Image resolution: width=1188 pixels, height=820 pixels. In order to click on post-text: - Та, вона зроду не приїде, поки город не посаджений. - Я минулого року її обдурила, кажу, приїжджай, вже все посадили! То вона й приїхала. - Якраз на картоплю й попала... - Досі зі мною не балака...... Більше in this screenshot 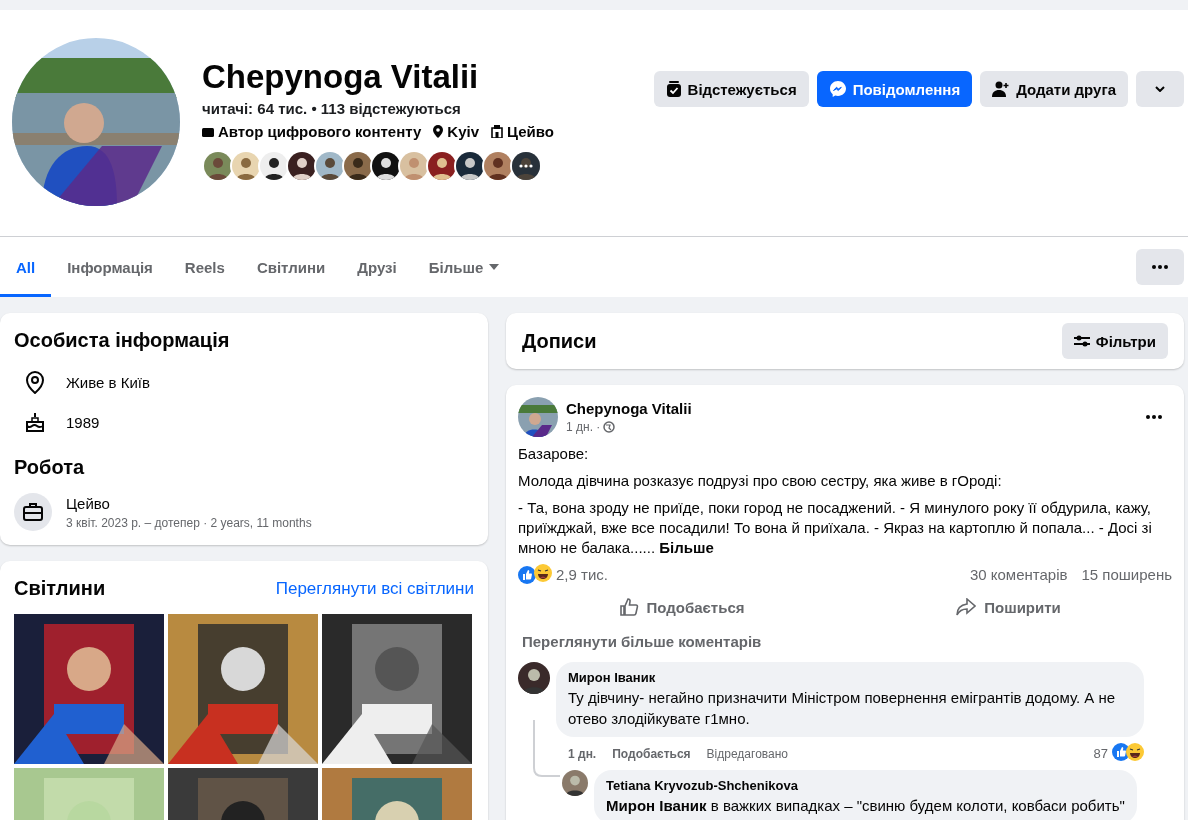, I will do `click(835, 528)`.